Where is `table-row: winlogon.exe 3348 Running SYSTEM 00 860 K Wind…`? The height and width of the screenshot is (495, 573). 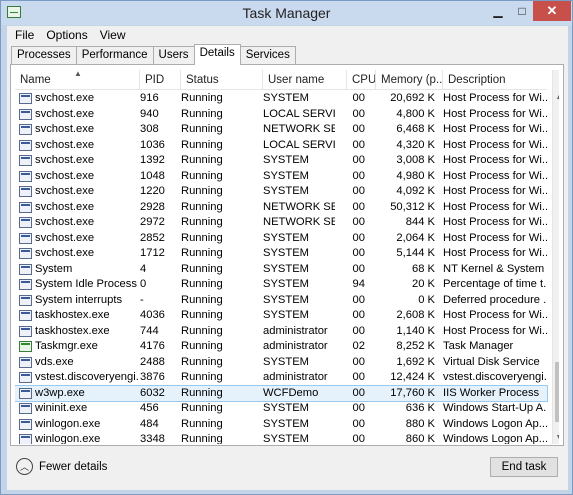 table-row: winlogon.exe 3348 Running SYSTEM 00 860 K Wind… is located at coordinates (281, 438).